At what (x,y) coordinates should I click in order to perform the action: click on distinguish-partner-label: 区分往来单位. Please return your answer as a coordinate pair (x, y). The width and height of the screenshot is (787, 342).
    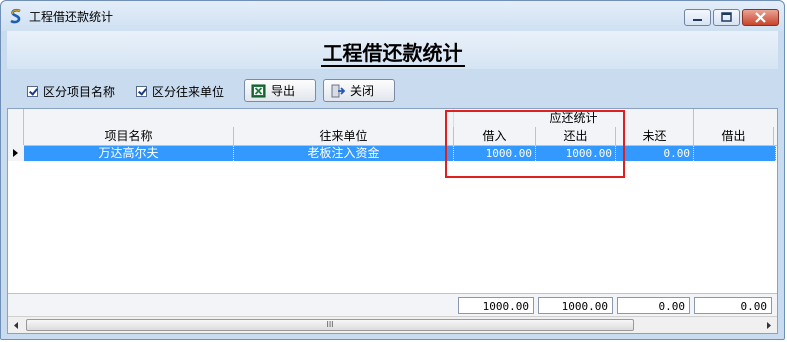
    Looking at the image, I should click on (188, 92).